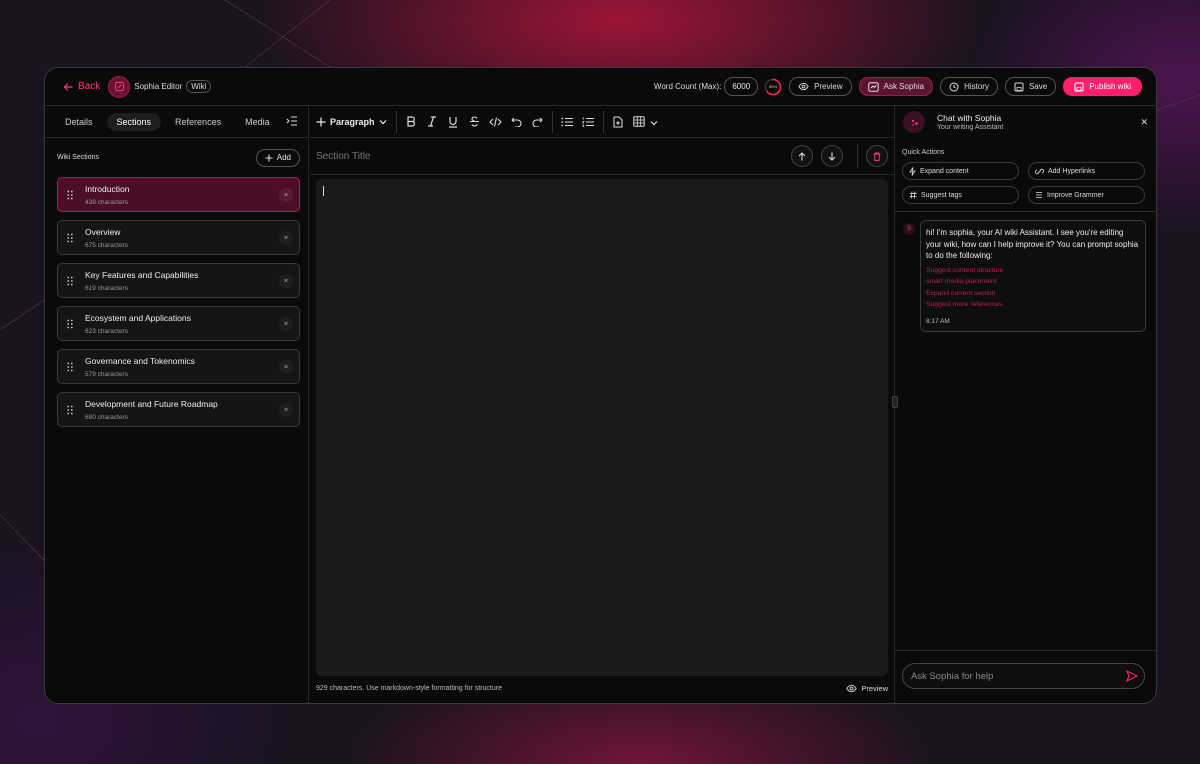 The image size is (1200, 764). I want to click on tab-references: References, so click(198, 122).